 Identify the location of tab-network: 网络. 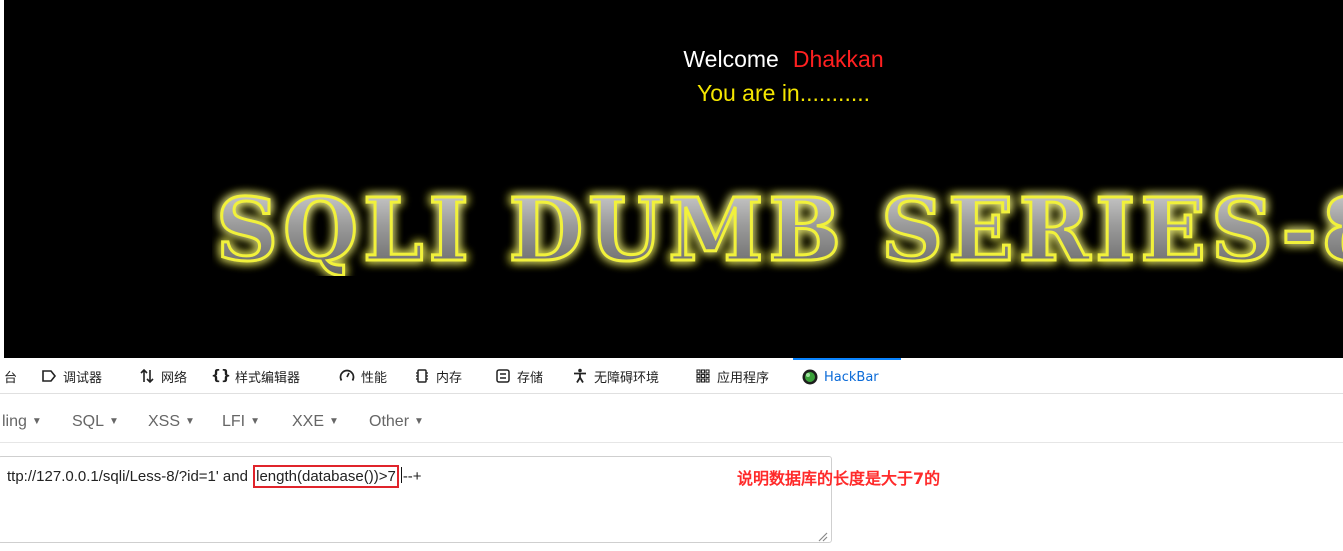
(162, 376).